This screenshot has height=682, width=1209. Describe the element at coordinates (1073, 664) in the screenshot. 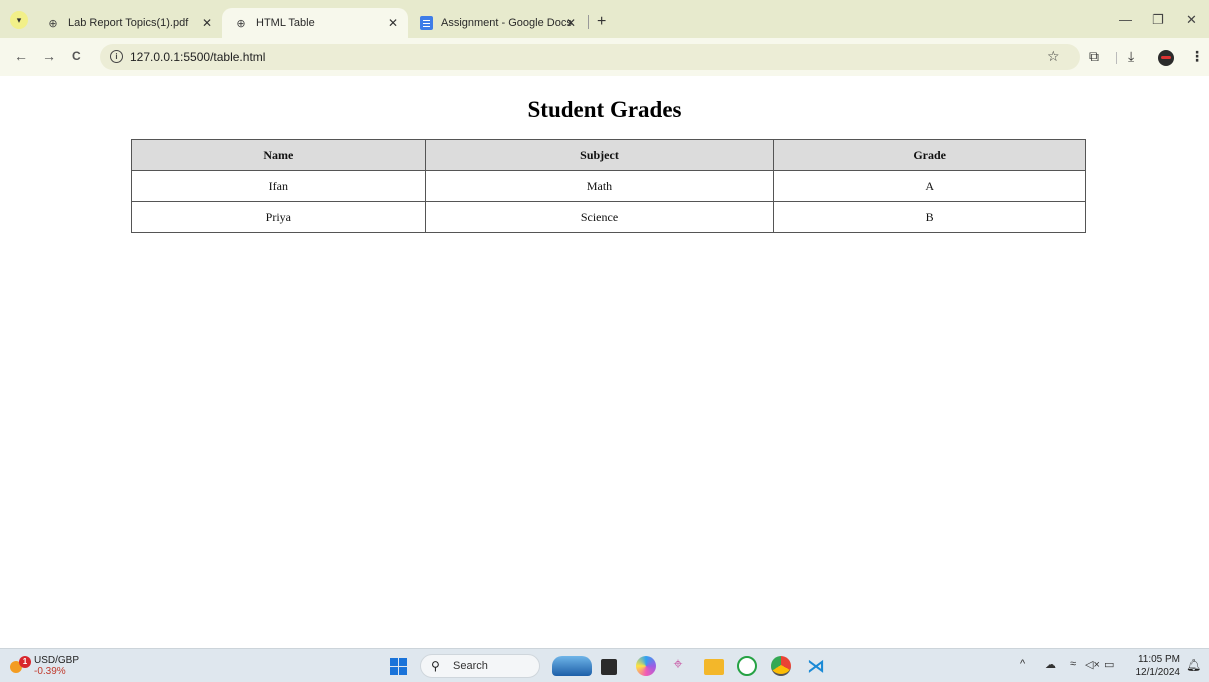

I see `wifi-icon: ≈` at that location.